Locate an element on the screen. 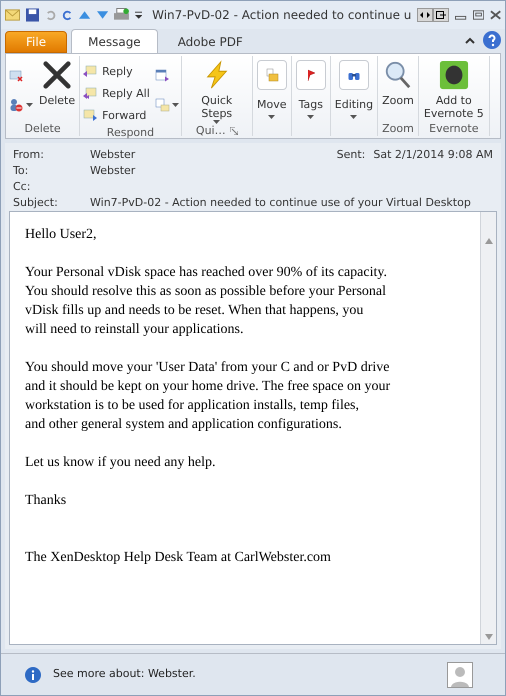 The image size is (506, 696). ribbon-button: Editing is located at coordinates (354, 87).